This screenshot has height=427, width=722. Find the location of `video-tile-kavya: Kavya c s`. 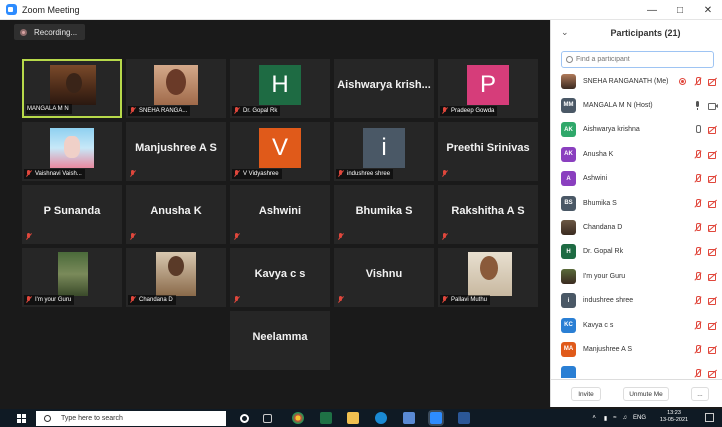

video-tile-kavya: Kavya c s is located at coordinates (280, 277).